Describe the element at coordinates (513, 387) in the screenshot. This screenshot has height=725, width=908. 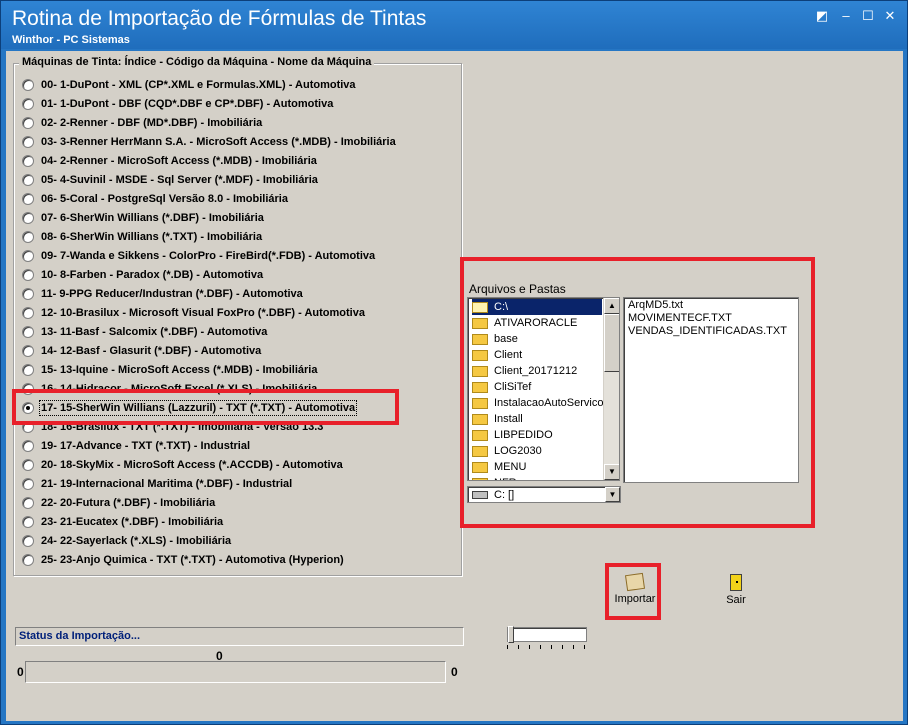
I see `folder-name: CliSiTef` at that location.